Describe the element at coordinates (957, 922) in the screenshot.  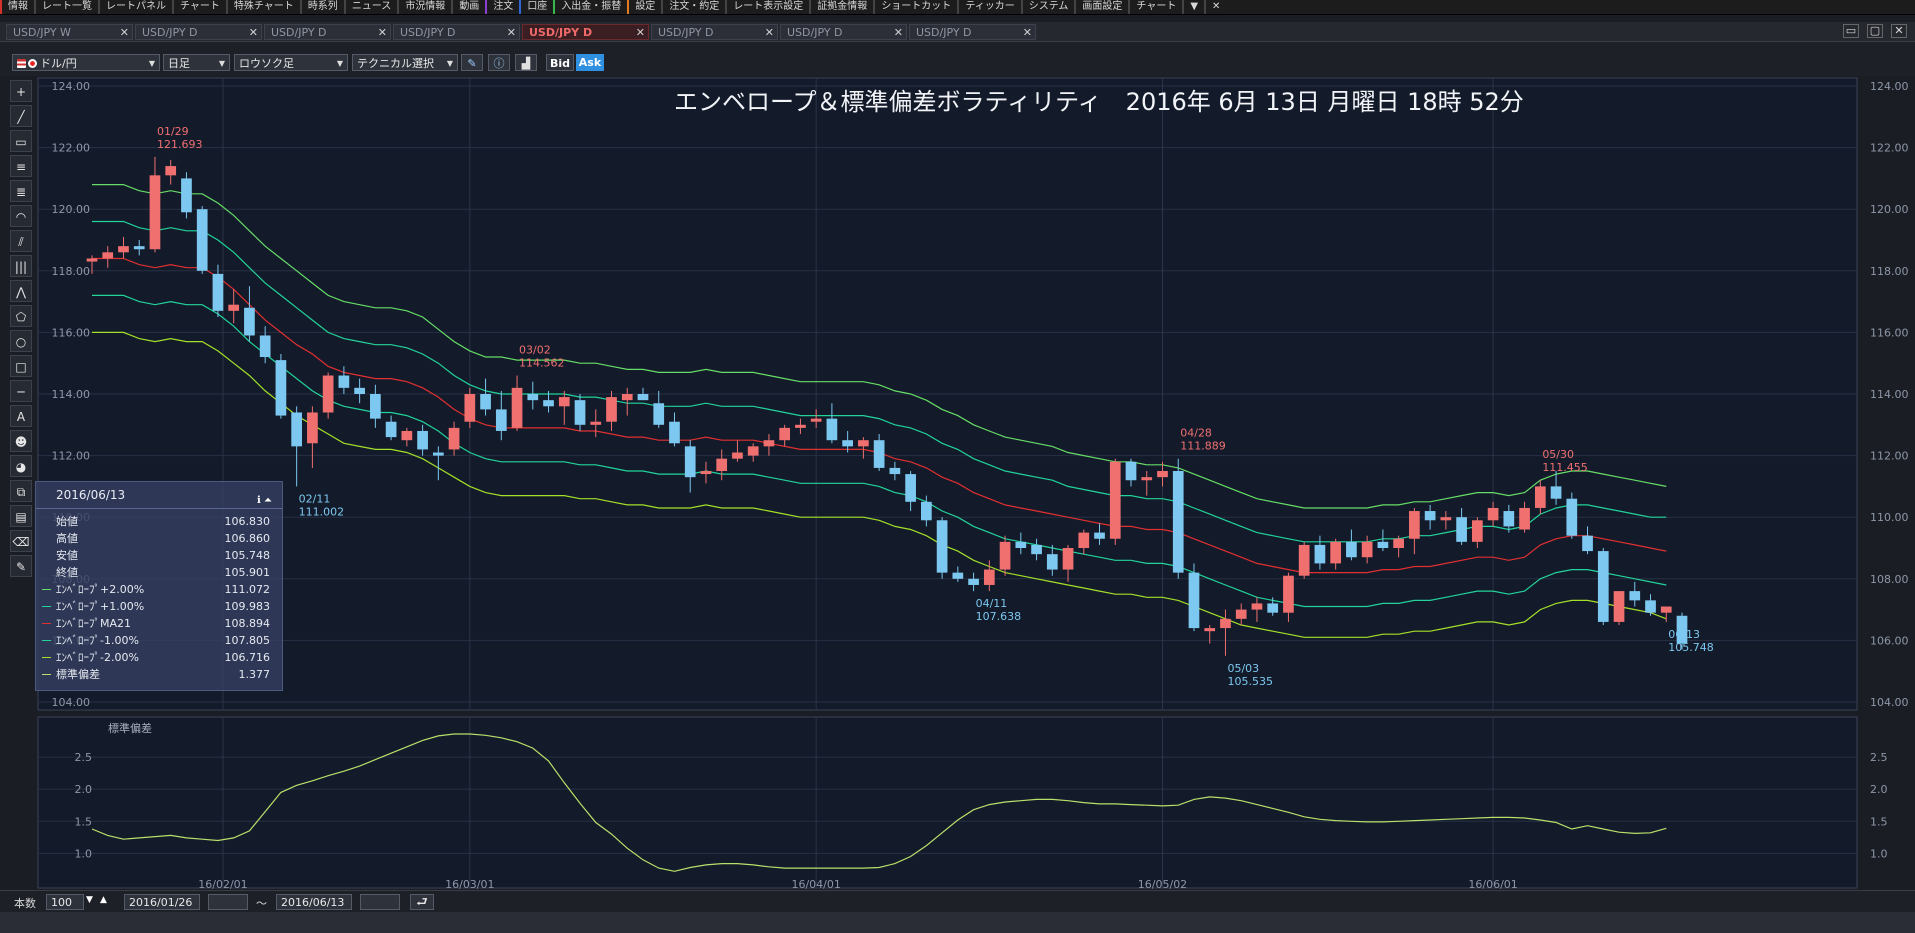
I see `bottom-frame` at that location.